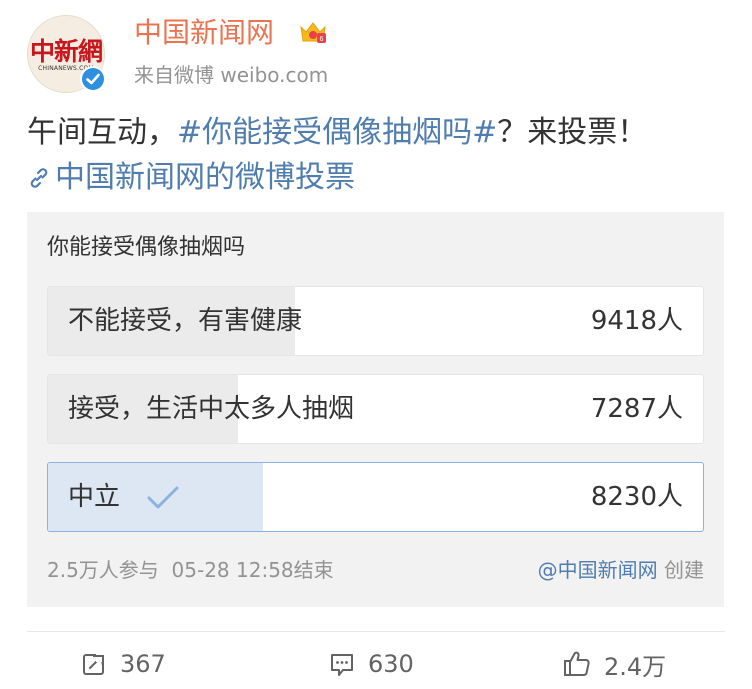 Image resolution: width=752 pixels, height=689 pixels. What do you see at coordinates (635, 666) in the screenshot?
I see `like-count: 2.4万` at bounding box center [635, 666].